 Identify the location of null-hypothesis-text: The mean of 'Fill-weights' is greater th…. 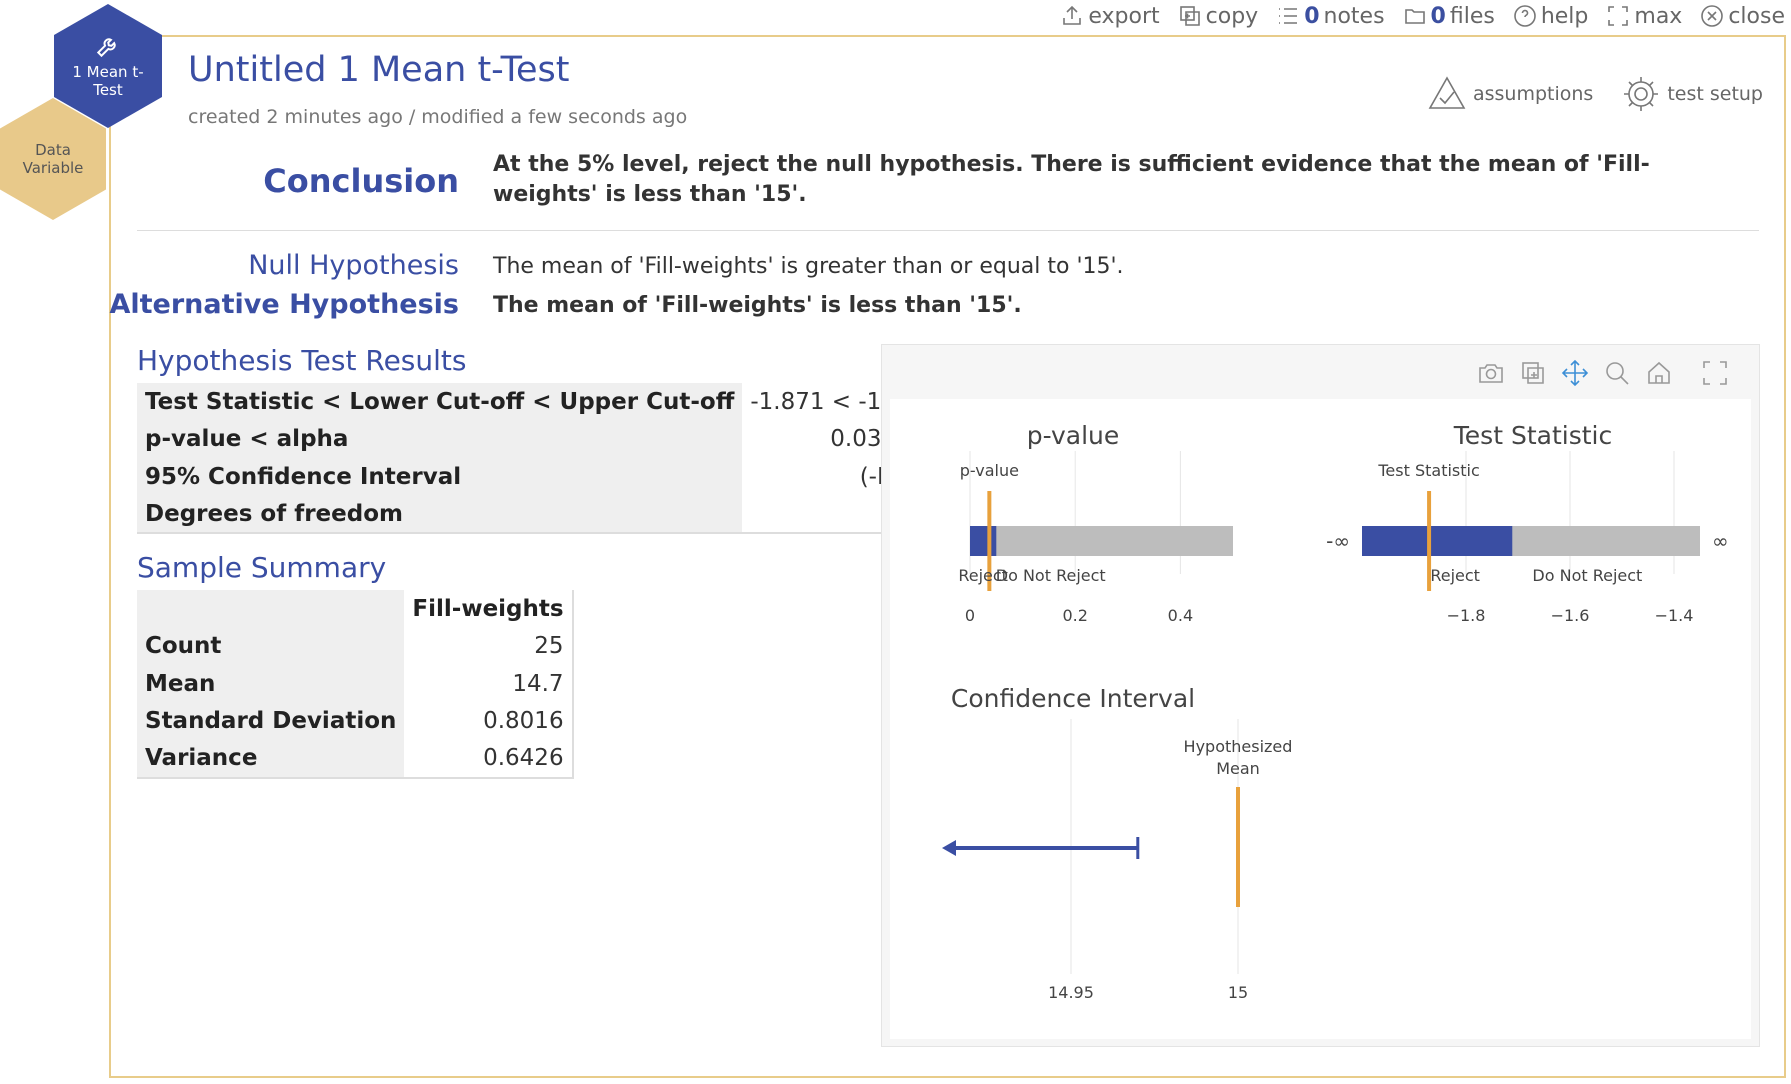
(808, 266).